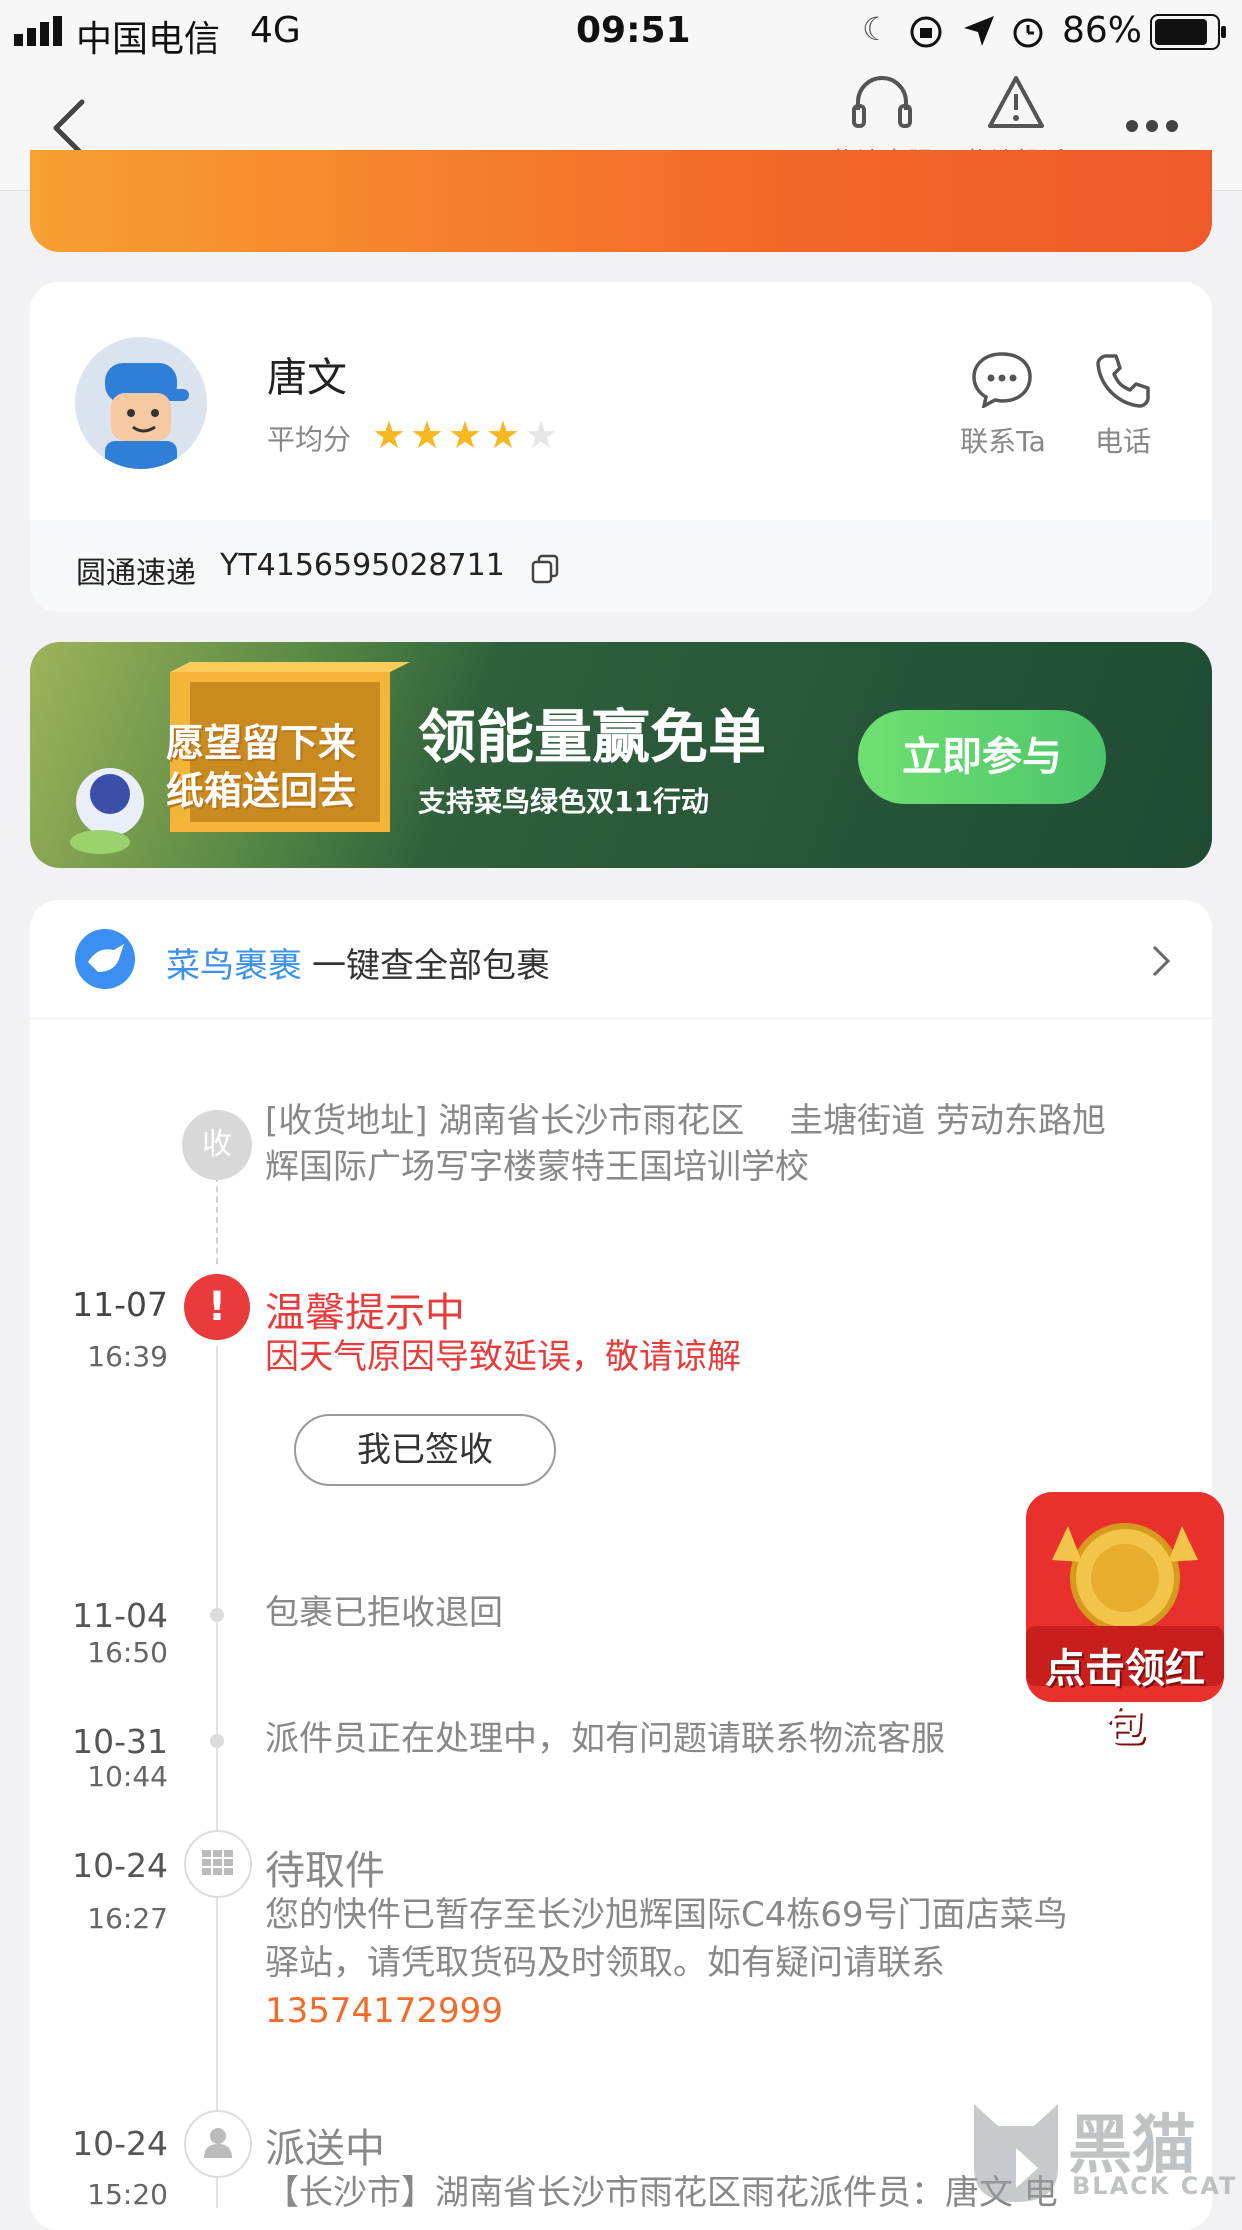 This screenshot has height=2230, width=1242. Describe the element at coordinates (1028, 33) in the screenshot. I see `alarm-icon` at that location.